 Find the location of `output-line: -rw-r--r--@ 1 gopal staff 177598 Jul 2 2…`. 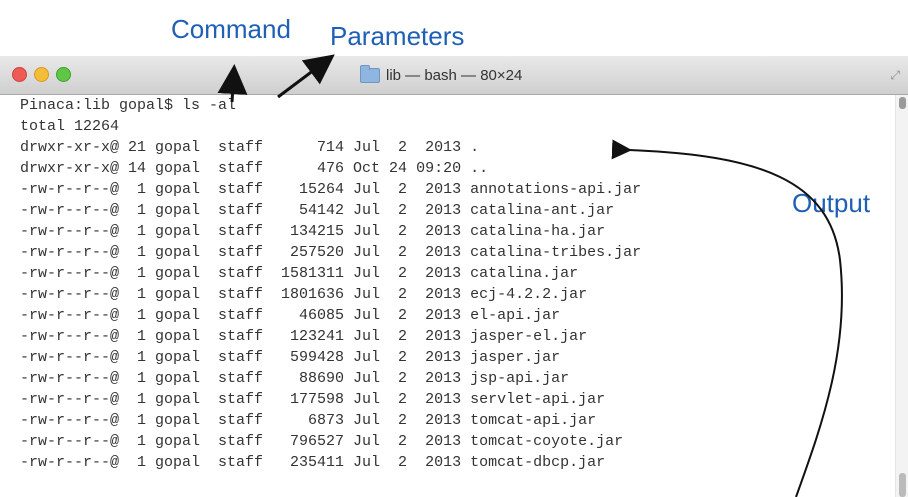

output-line: -rw-r--r--@ 1 gopal staff 177598 Jul 2 2… is located at coordinates (313, 399).